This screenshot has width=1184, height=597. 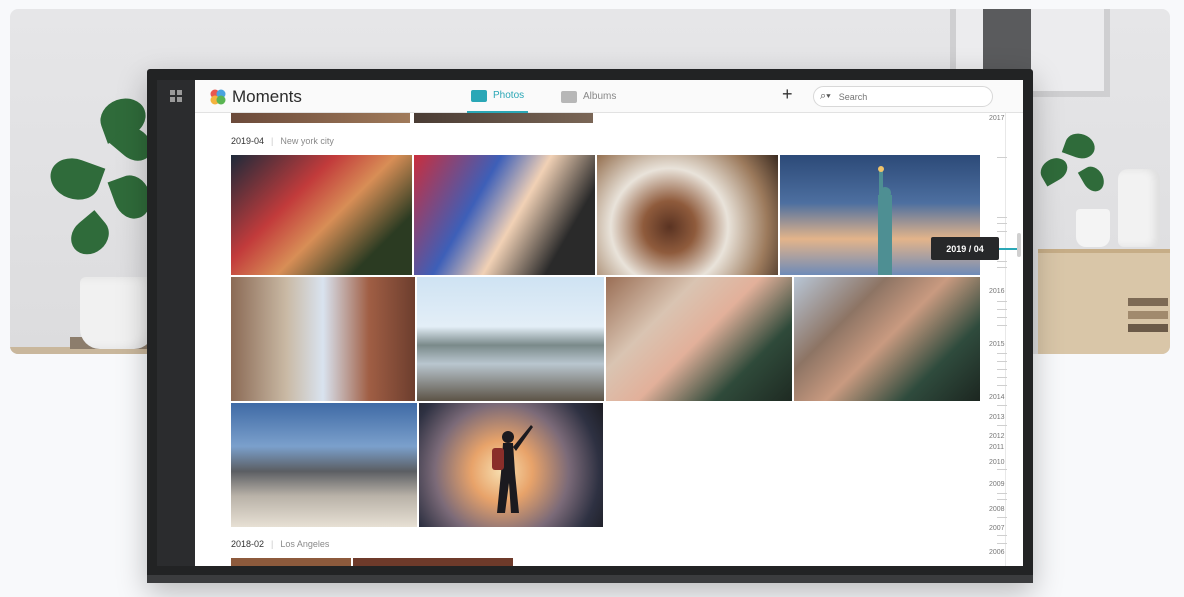 I want to click on section-header: 2018-02 | Los Angeles, so click(x=280, y=544).